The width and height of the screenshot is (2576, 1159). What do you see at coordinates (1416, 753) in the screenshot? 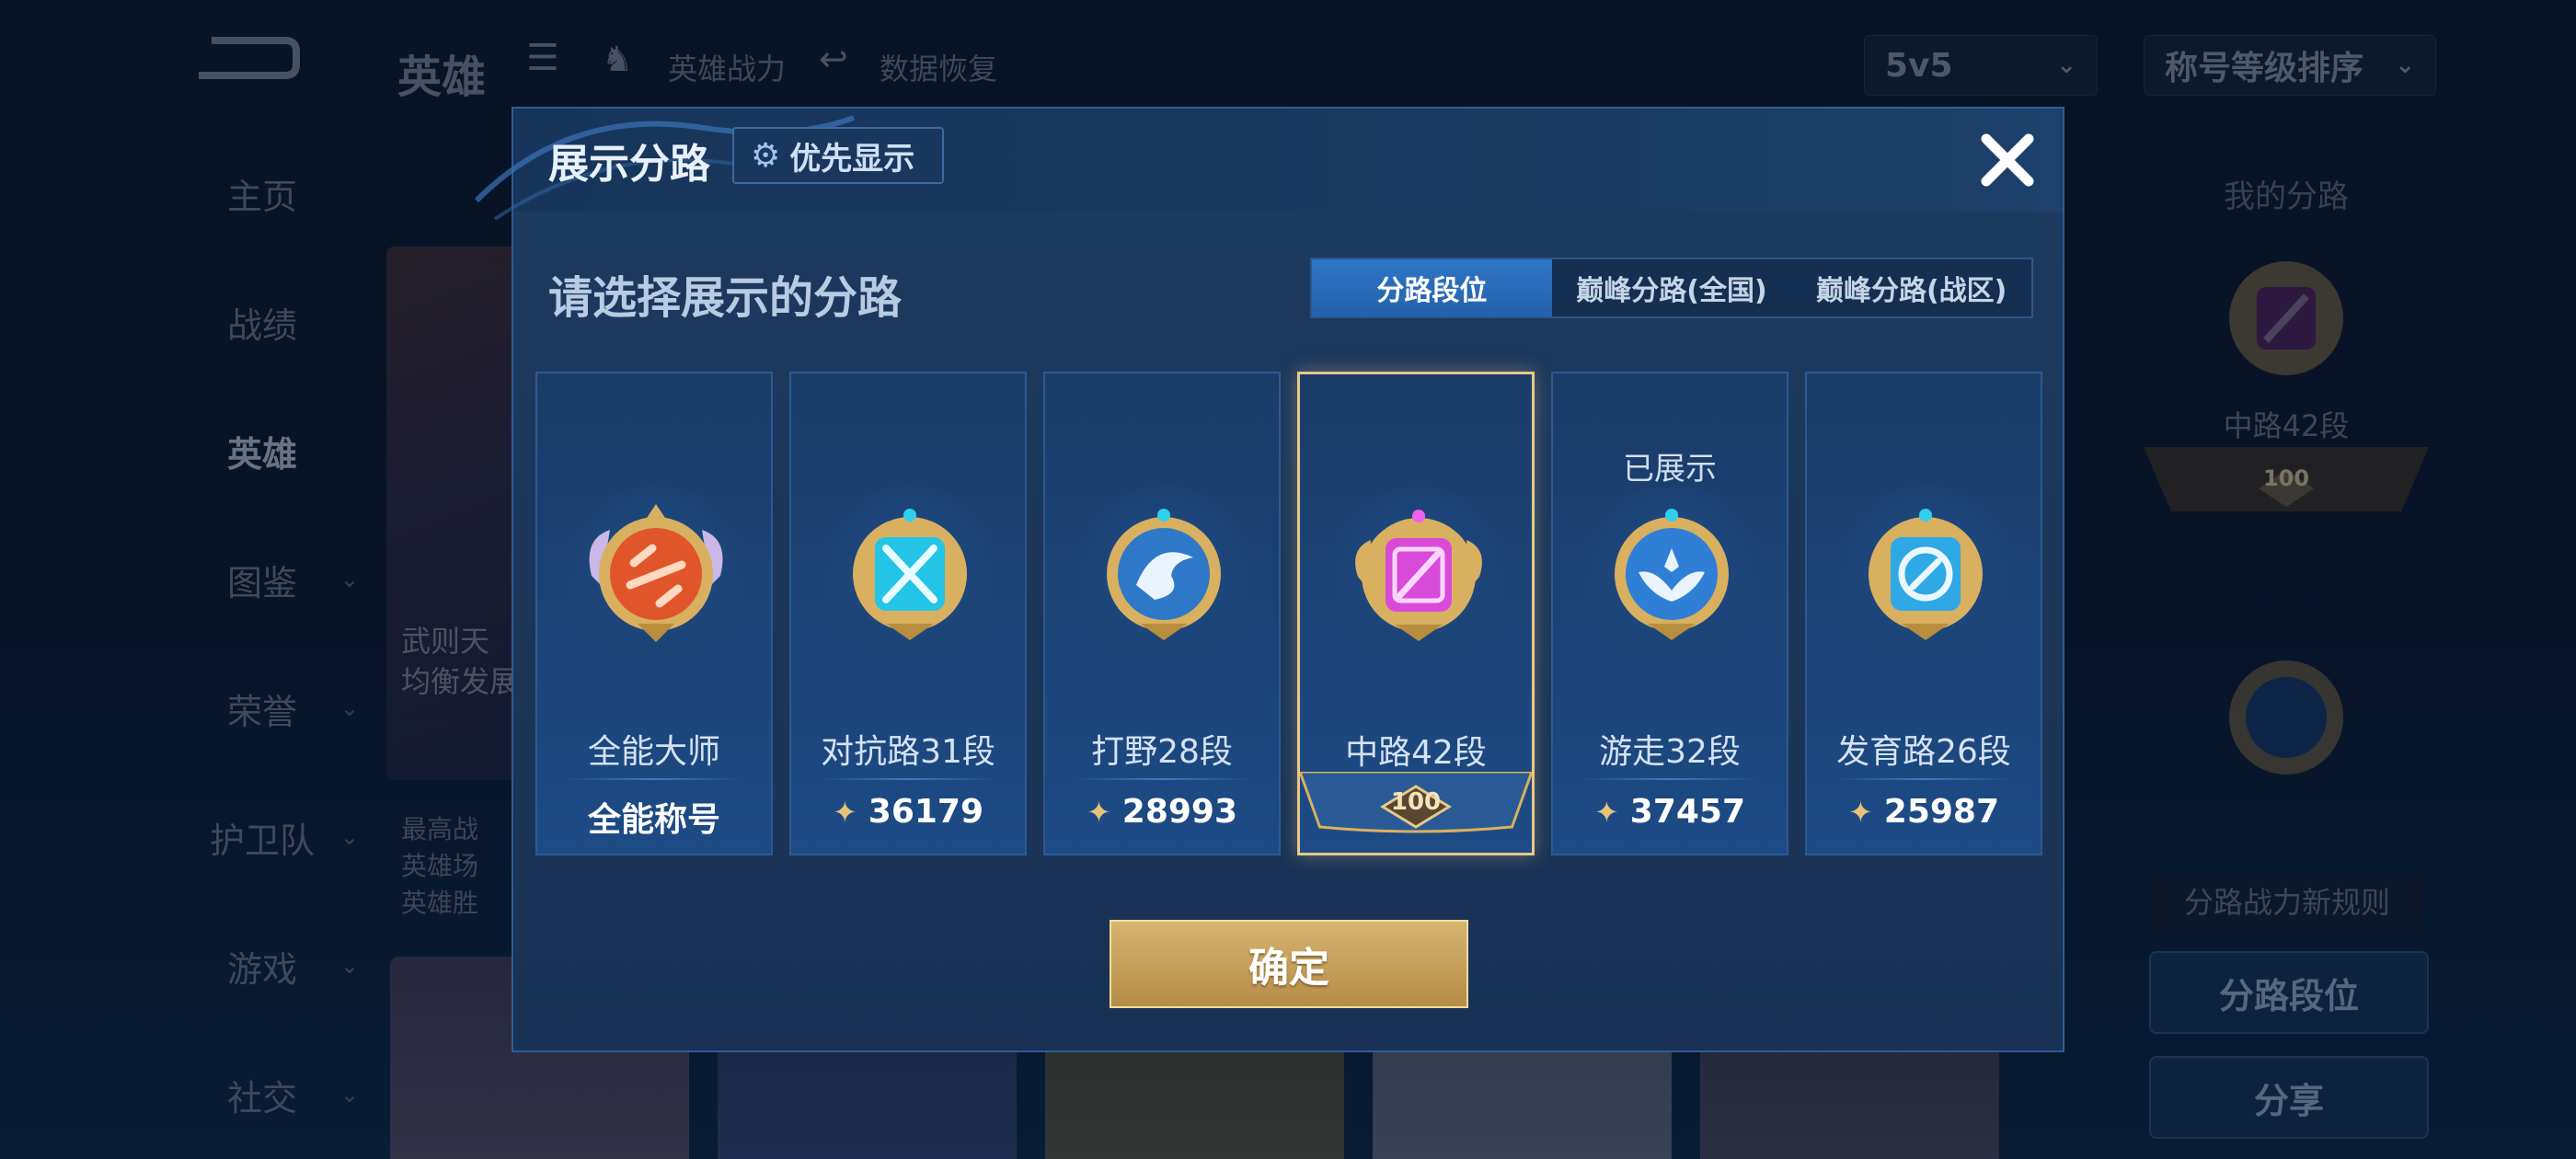
I see `lane-card-label: 中路42段` at bounding box center [1416, 753].